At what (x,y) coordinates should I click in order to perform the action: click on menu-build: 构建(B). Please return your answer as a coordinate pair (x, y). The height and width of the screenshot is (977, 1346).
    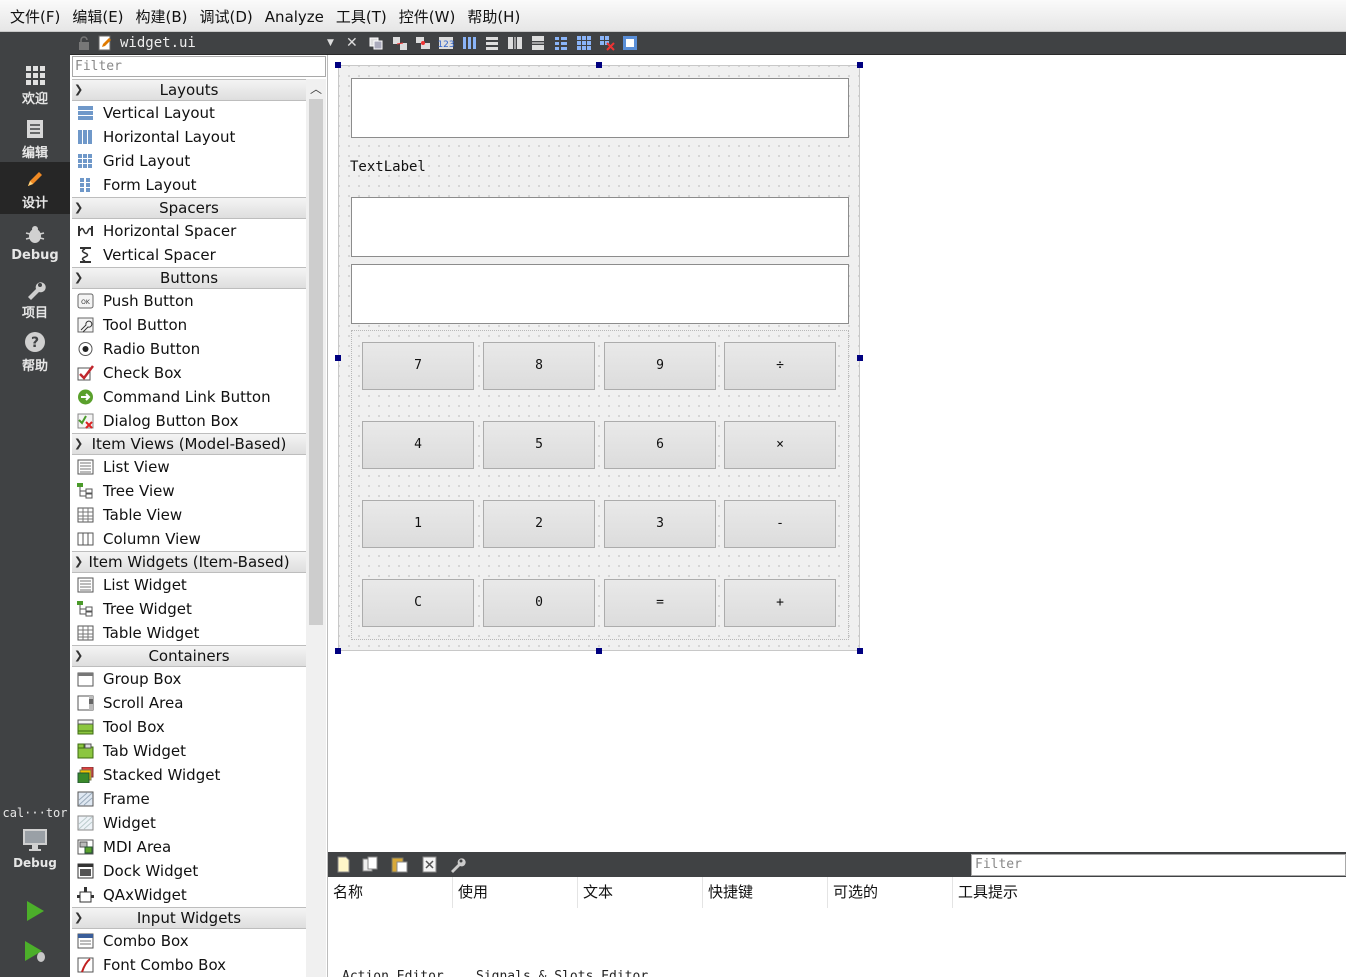
    Looking at the image, I should click on (162, 16).